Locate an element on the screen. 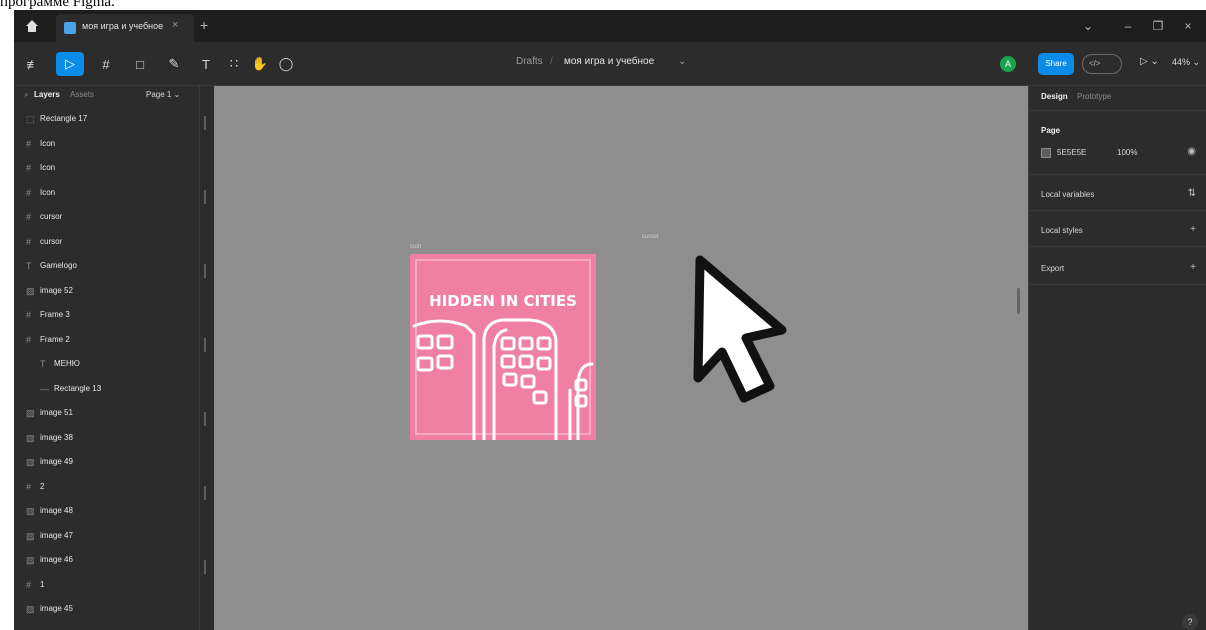 The image size is (1206, 630). cursor-icon is located at coordinates (738, 336).